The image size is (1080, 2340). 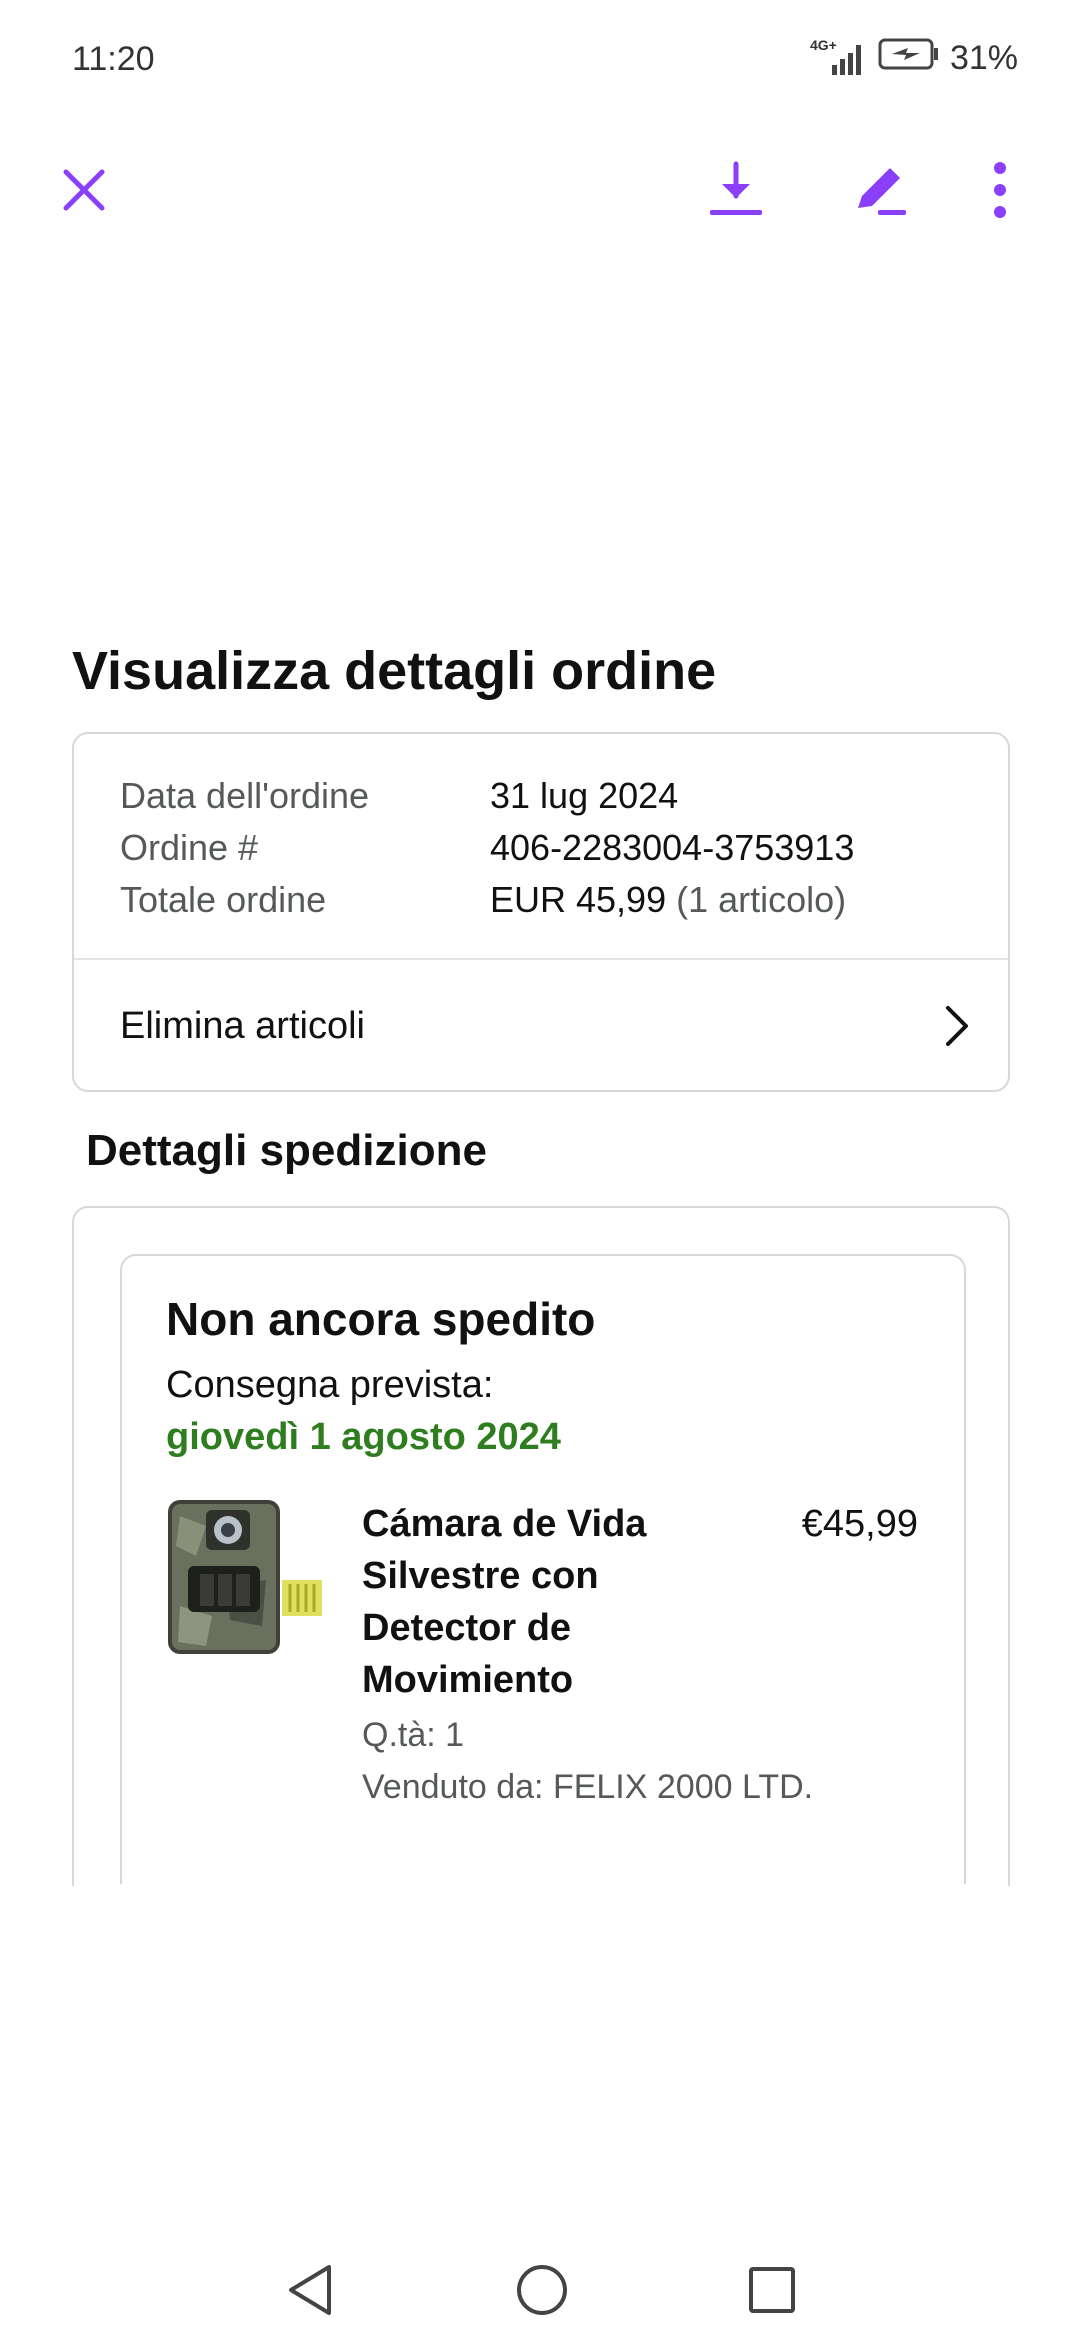 I want to click on close-icon, so click(x=84, y=190).